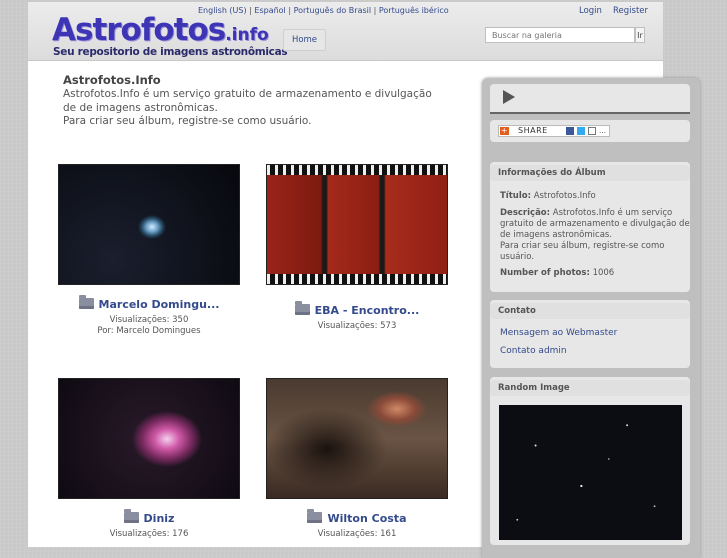 Image resolution: width=727 pixels, height=558 pixels. I want to click on album-info-photo-count: Number of photos: 1006, so click(595, 273).